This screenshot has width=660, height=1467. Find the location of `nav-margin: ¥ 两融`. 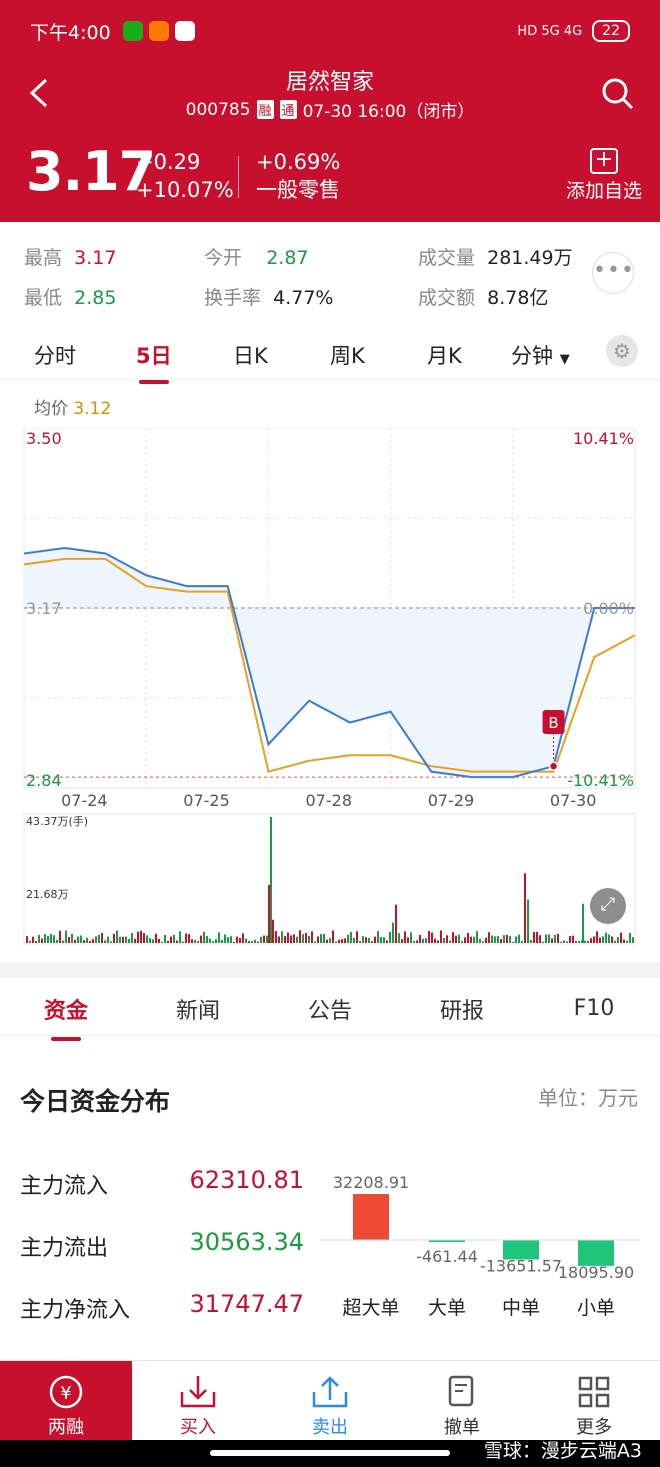

nav-margin: ¥ 两融 is located at coordinates (66, 1400).